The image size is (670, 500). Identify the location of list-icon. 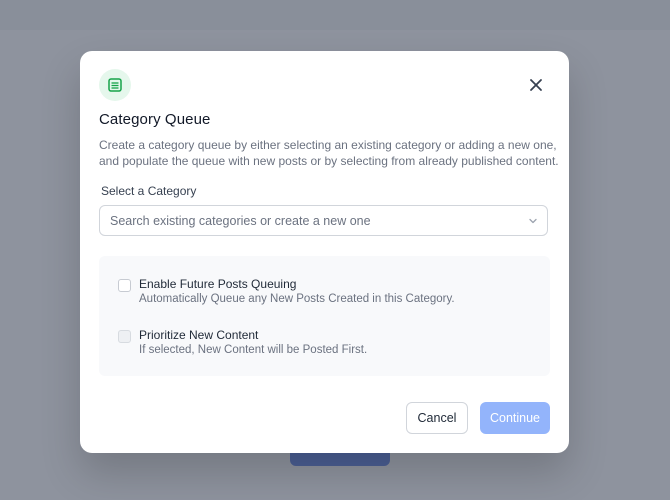
(115, 85).